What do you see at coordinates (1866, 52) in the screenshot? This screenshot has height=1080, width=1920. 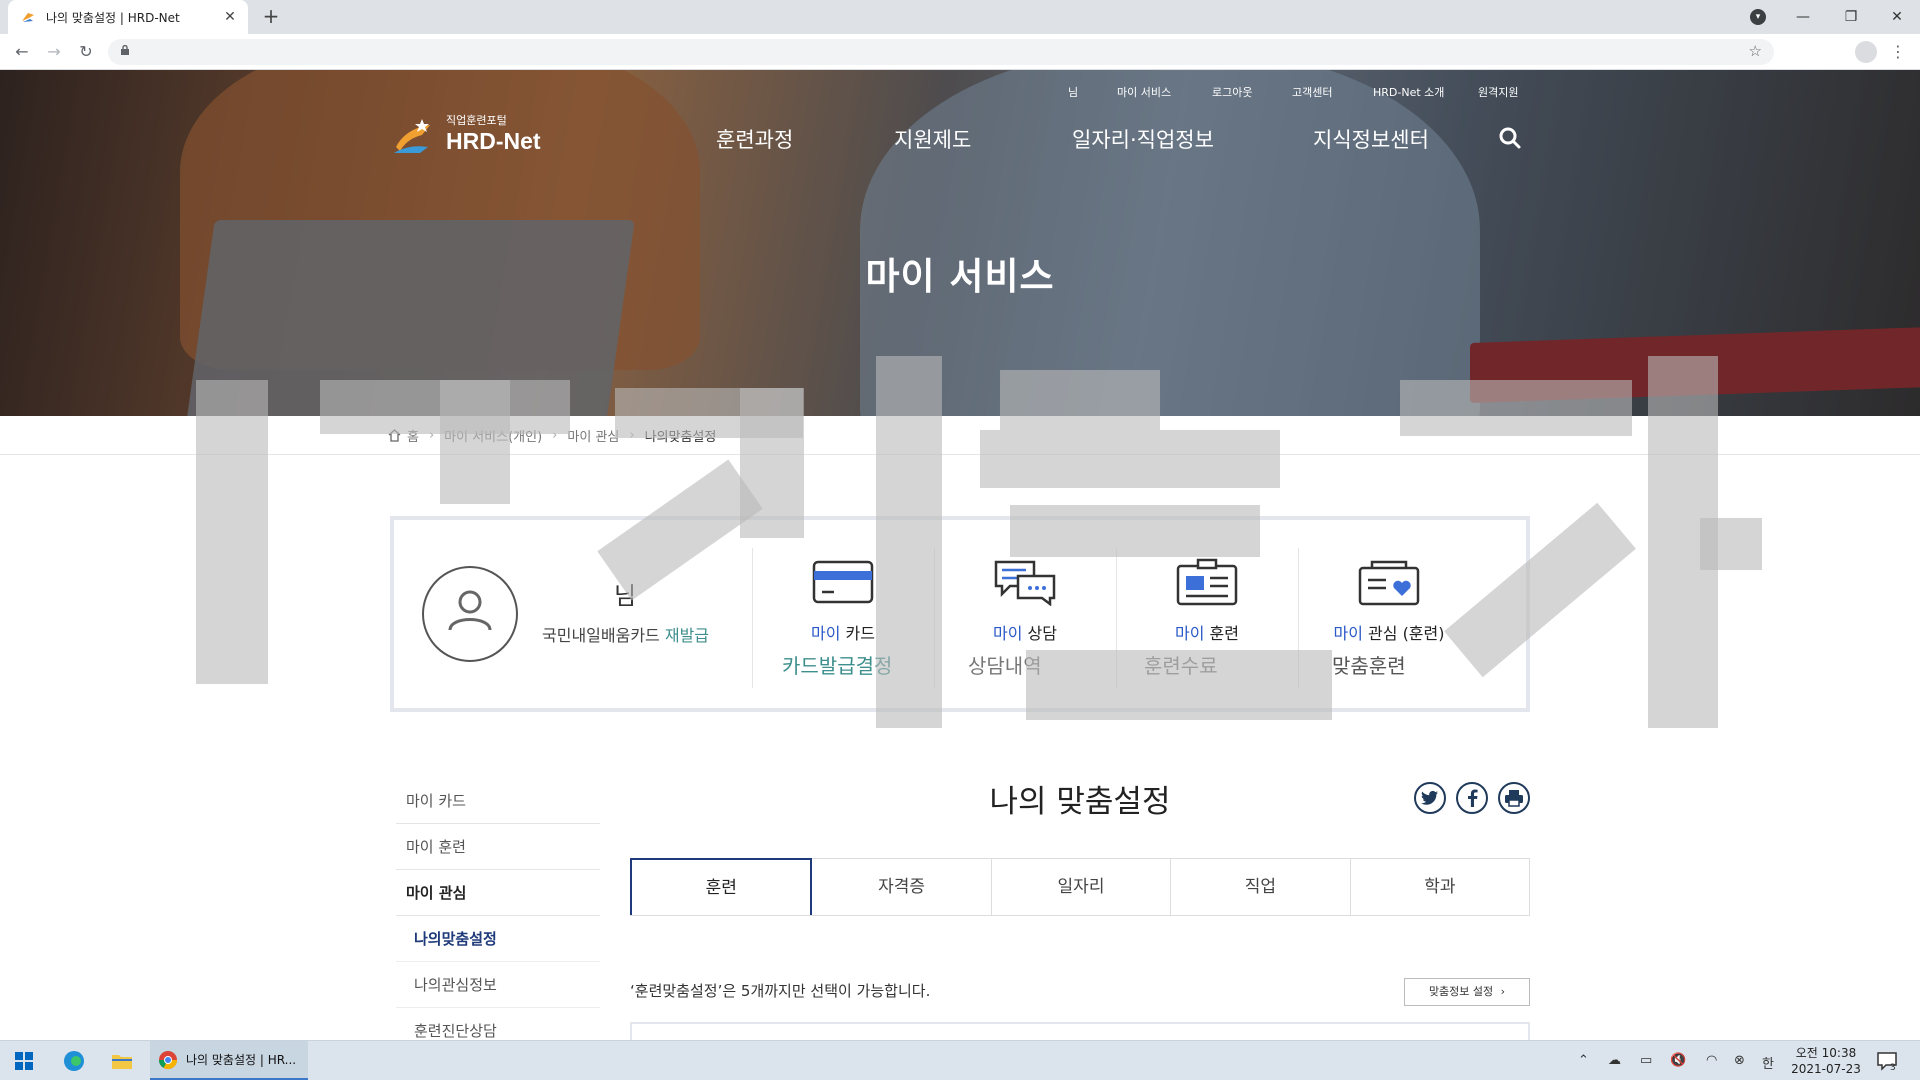 I see `profile-avatar-icon` at bounding box center [1866, 52].